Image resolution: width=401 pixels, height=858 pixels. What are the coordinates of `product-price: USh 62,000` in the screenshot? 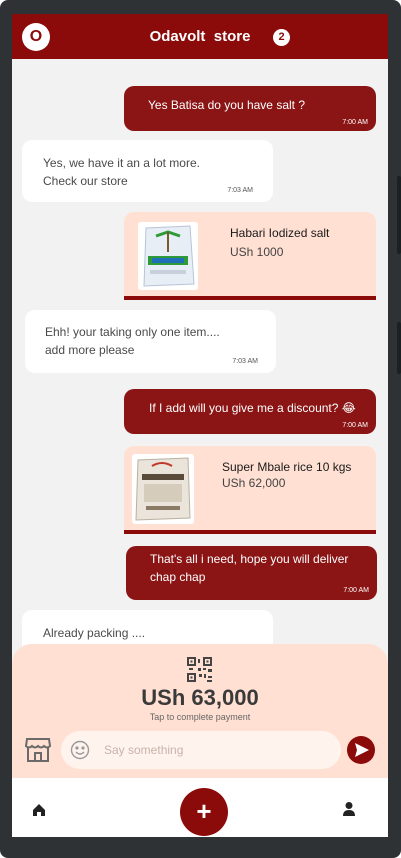 It's located at (254, 483).